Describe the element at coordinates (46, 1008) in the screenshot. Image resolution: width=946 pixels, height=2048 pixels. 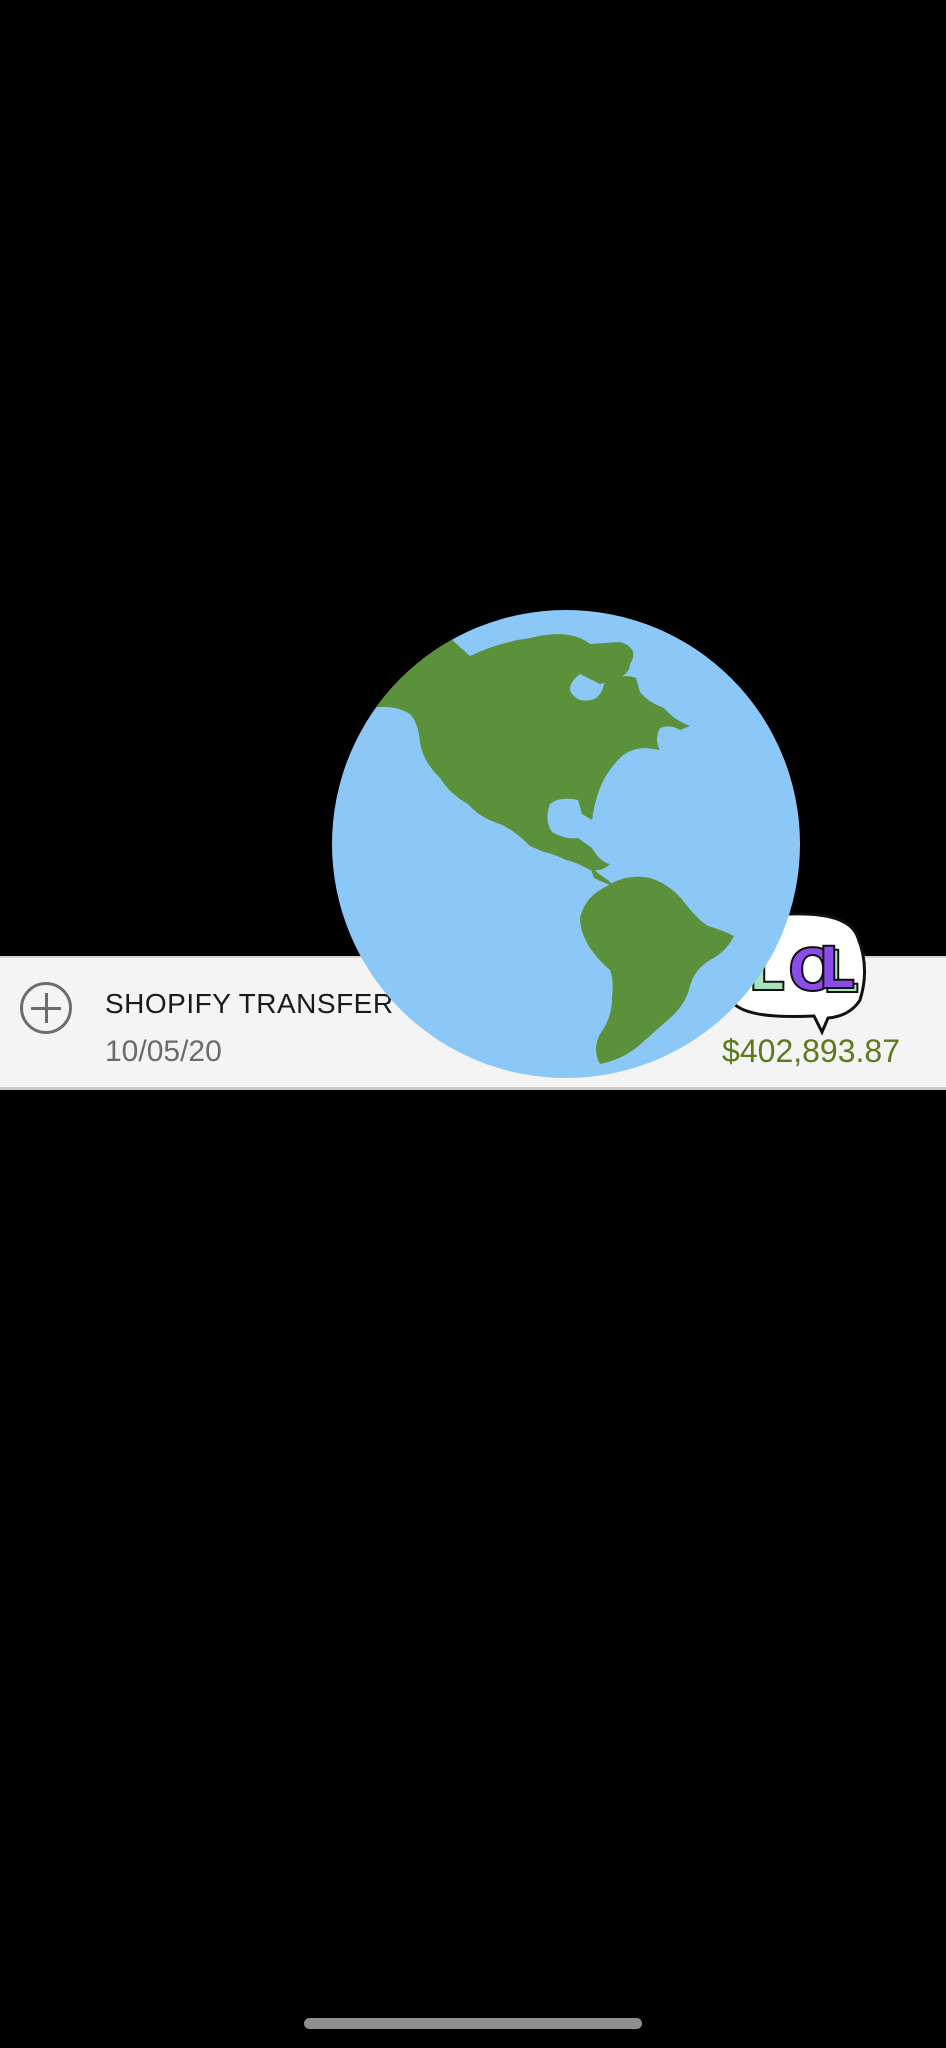
I see `add-circle-icon` at that location.